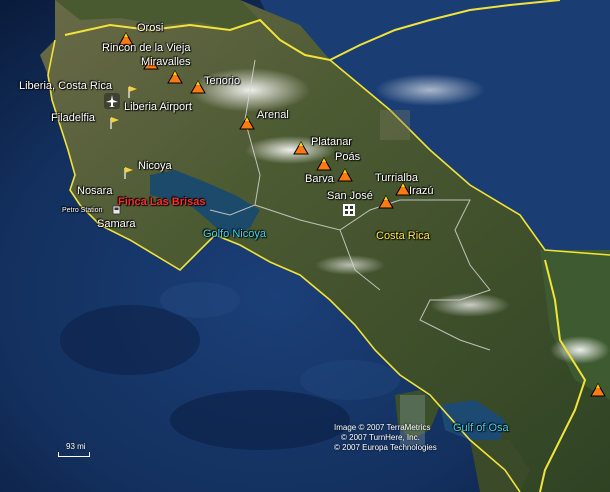 This screenshot has width=610, height=492. I want to click on scale-bar, so click(74, 454).